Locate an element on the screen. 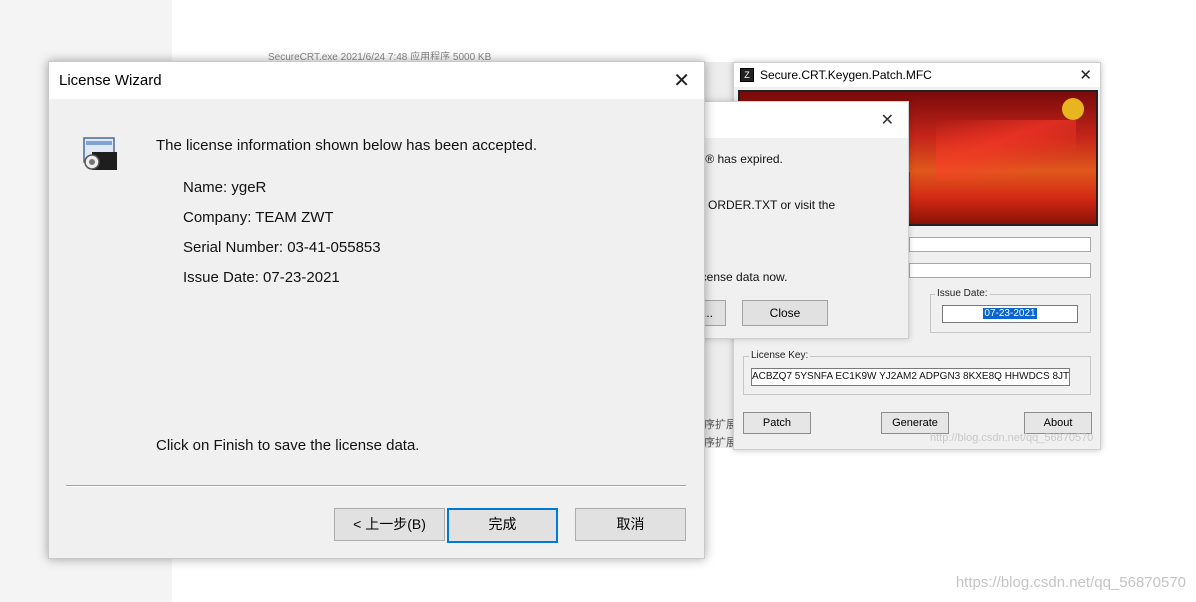 This screenshot has height=602, width=1196. issue-date-field: 07-23-2021 is located at coordinates (1010, 314).